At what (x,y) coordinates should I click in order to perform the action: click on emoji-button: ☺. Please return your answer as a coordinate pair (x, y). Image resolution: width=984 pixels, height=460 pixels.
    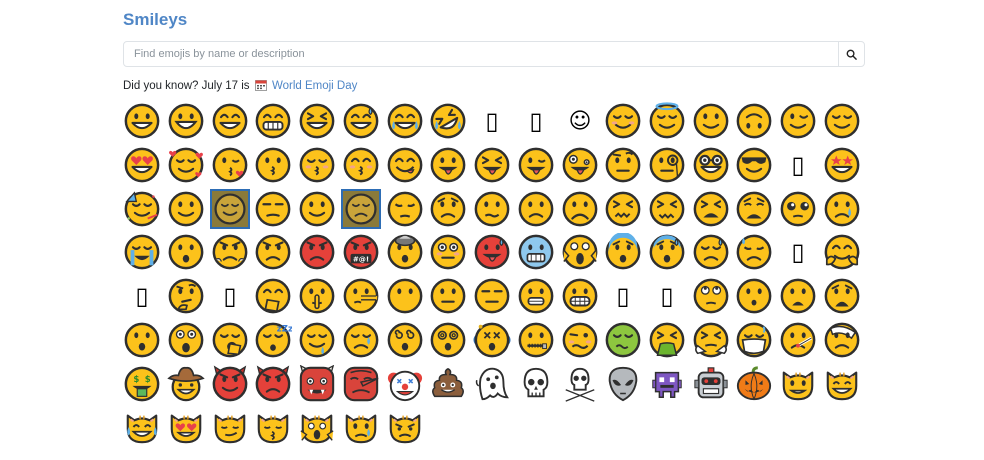
    Looking at the image, I should click on (580, 121).